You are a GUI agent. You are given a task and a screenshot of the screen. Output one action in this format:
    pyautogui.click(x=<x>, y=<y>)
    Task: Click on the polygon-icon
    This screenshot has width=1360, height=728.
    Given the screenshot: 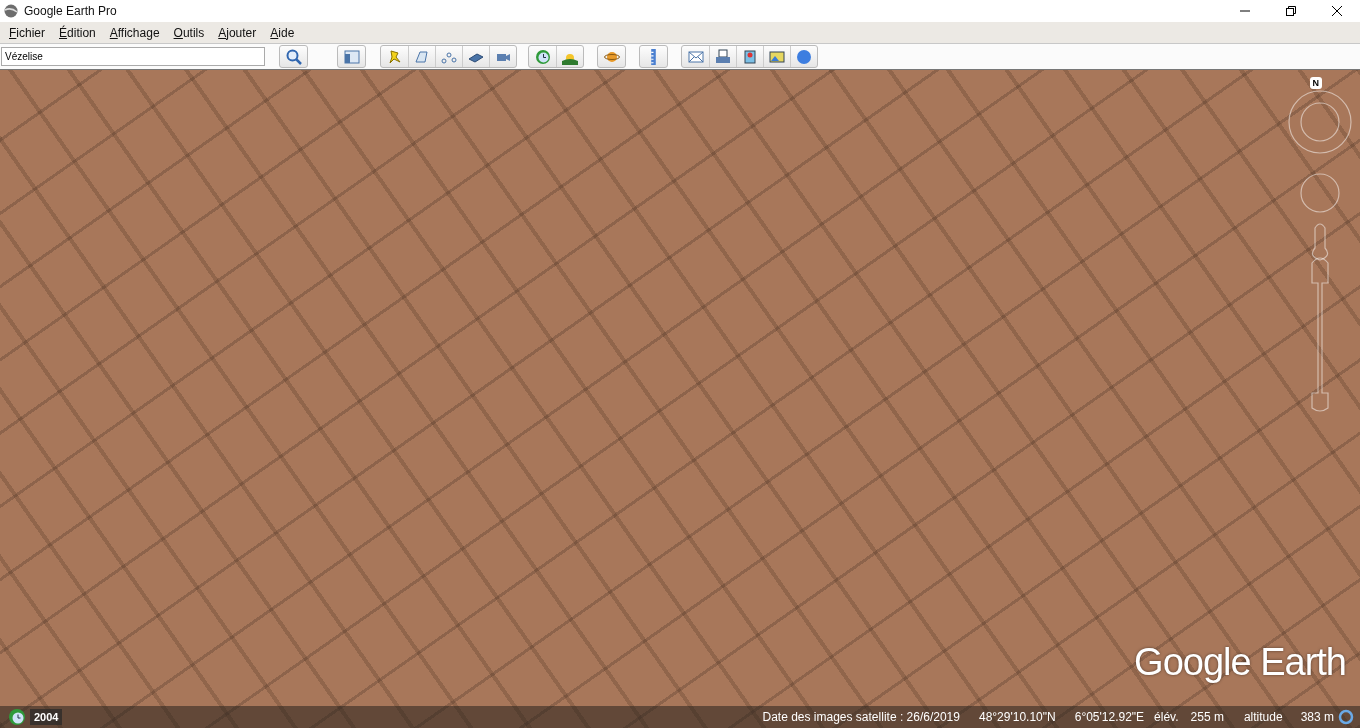 What is the action you would take?
    pyautogui.click(x=422, y=56)
    